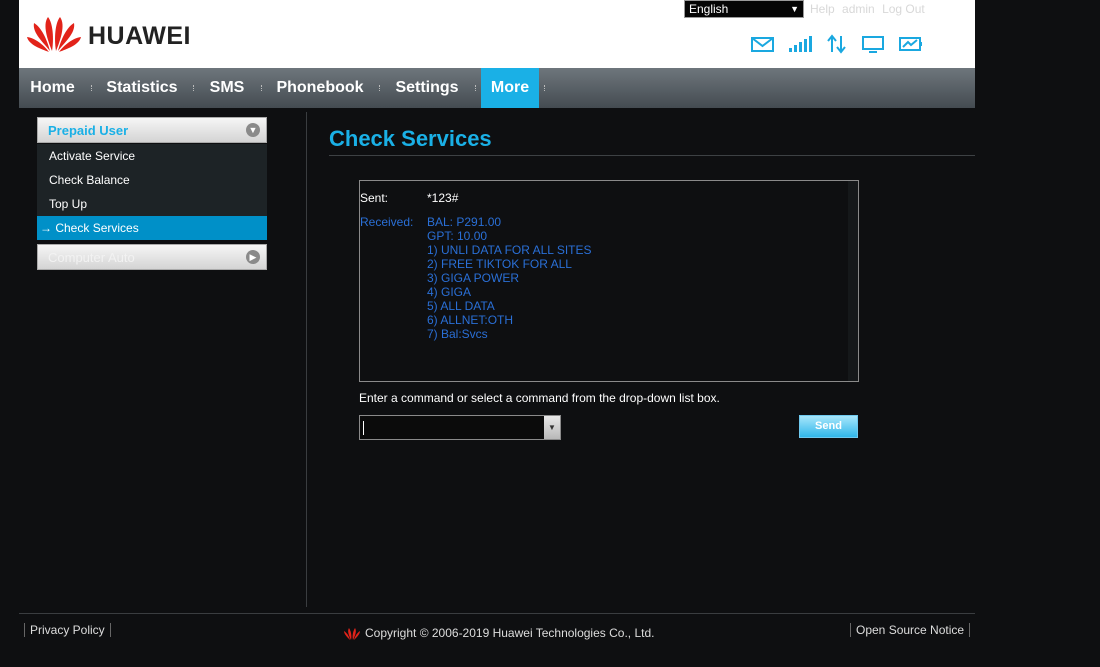 The image size is (1100, 667). What do you see at coordinates (457, 236) in the screenshot?
I see `received-line: GPT: 10.00` at bounding box center [457, 236].